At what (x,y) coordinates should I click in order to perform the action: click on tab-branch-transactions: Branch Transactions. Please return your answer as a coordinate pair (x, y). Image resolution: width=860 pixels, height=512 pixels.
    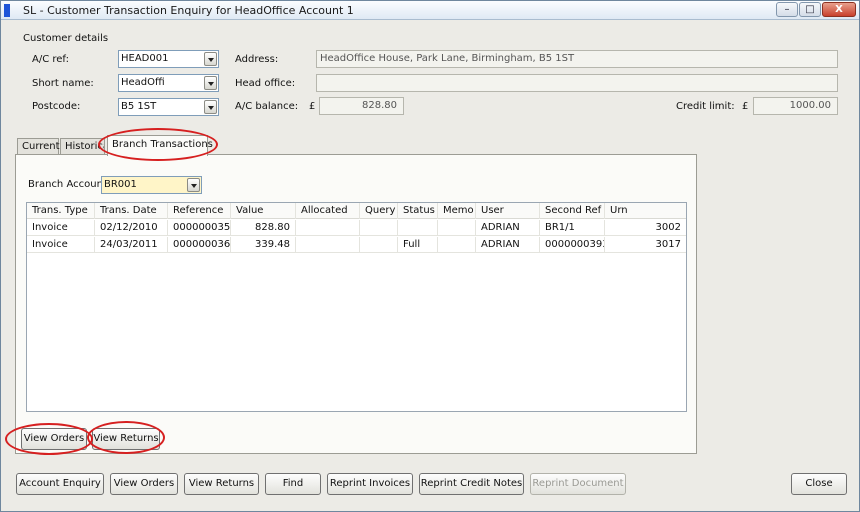
    Looking at the image, I should click on (160, 145).